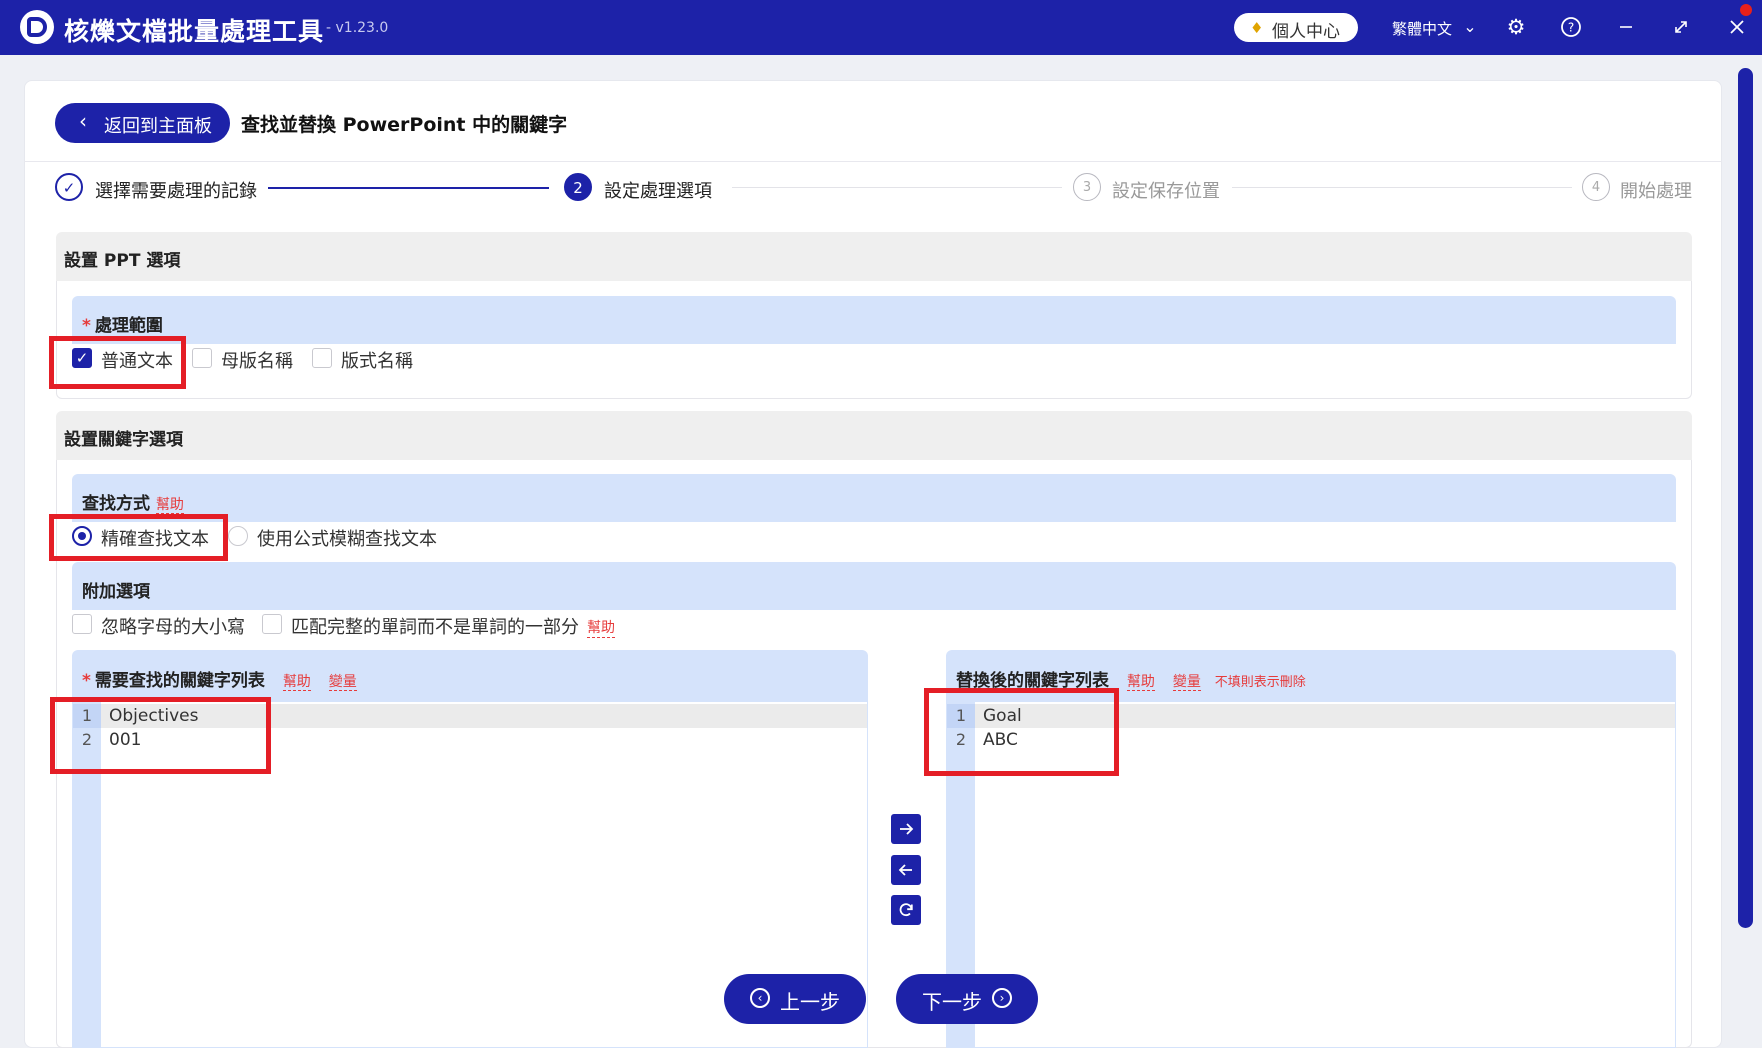 This screenshot has width=1762, height=1048. I want to click on formula-find-label: 使用公式模糊查找文本, so click(347, 538).